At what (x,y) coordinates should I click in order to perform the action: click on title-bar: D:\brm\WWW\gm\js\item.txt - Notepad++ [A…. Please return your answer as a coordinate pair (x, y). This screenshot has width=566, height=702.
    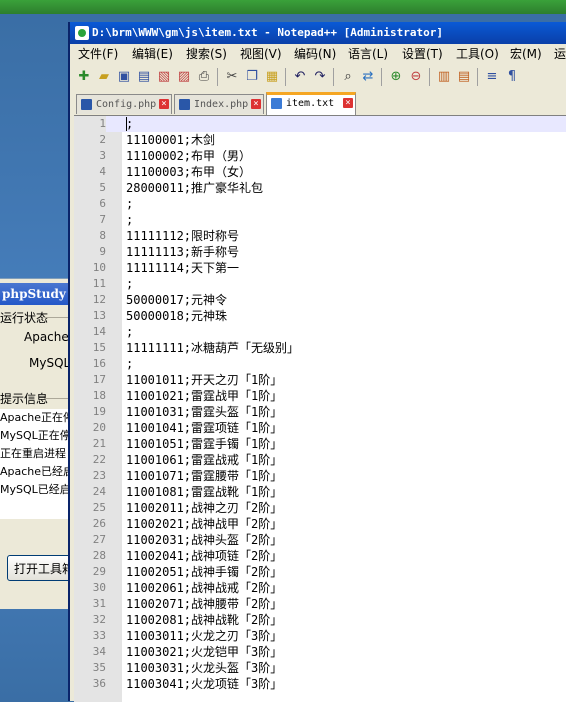
    Looking at the image, I should click on (318, 33).